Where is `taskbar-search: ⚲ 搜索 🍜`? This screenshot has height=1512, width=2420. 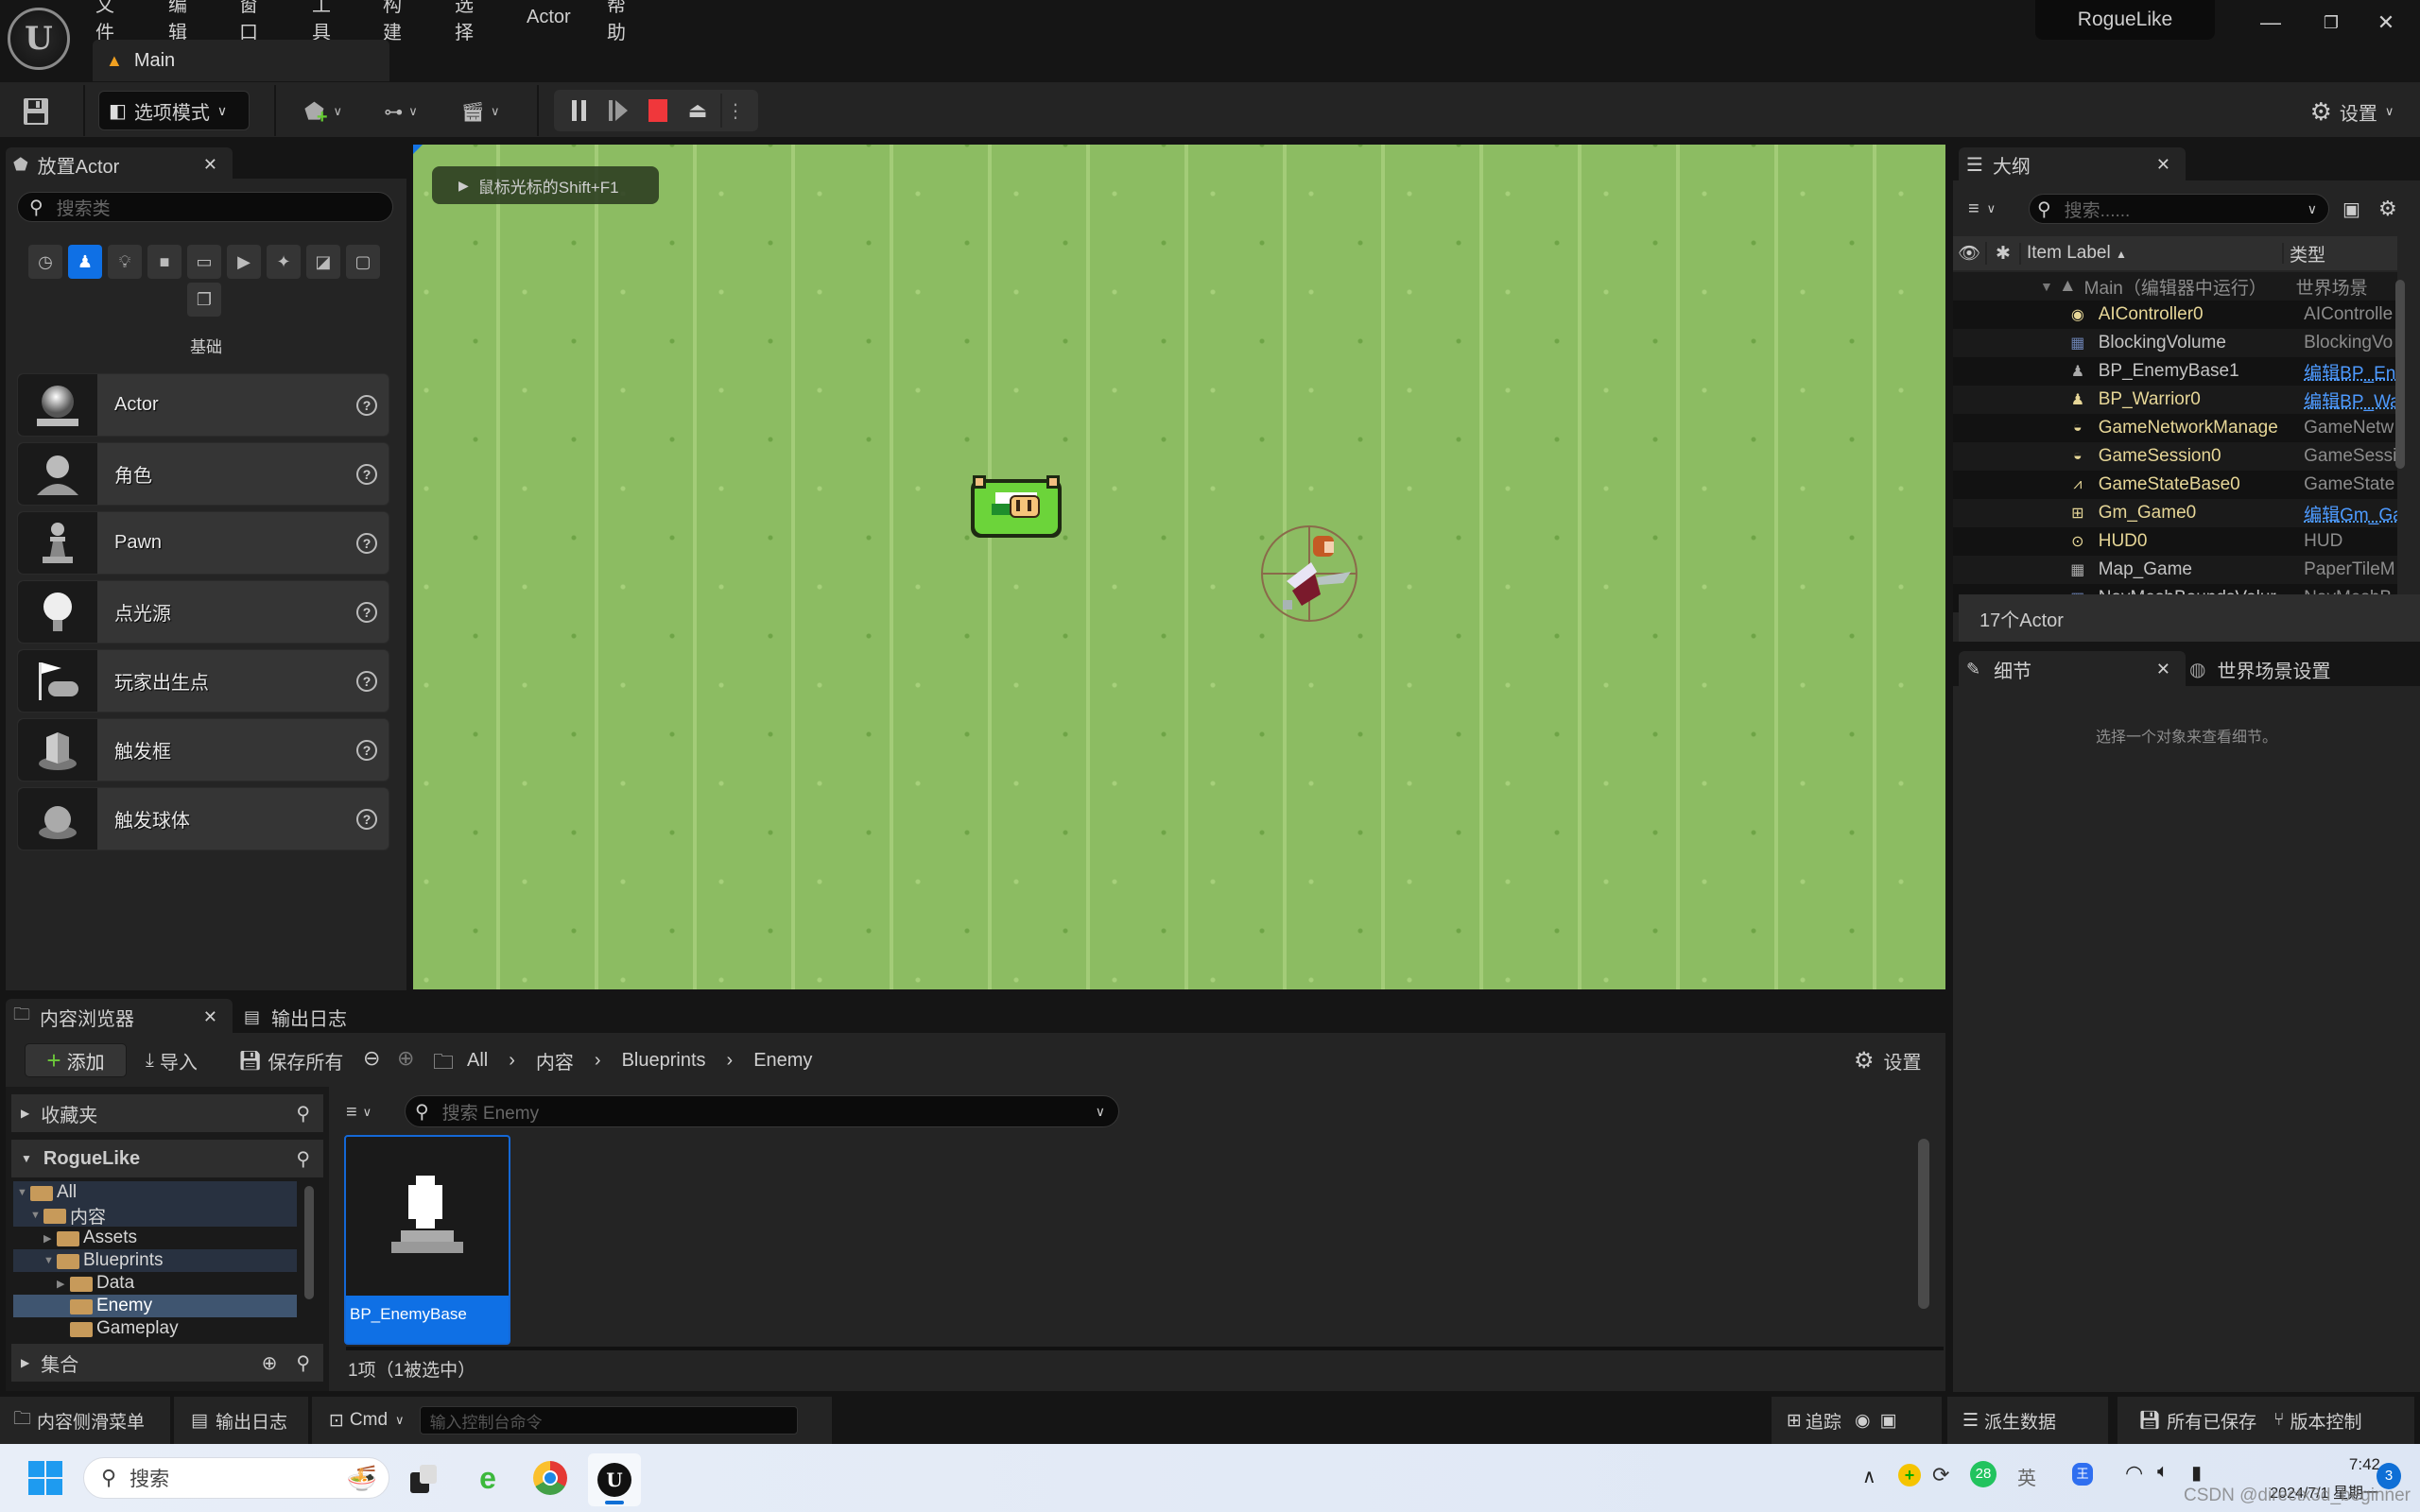
taskbar-search: ⚲ 搜索 🍜 is located at coordinates (236, 1478).